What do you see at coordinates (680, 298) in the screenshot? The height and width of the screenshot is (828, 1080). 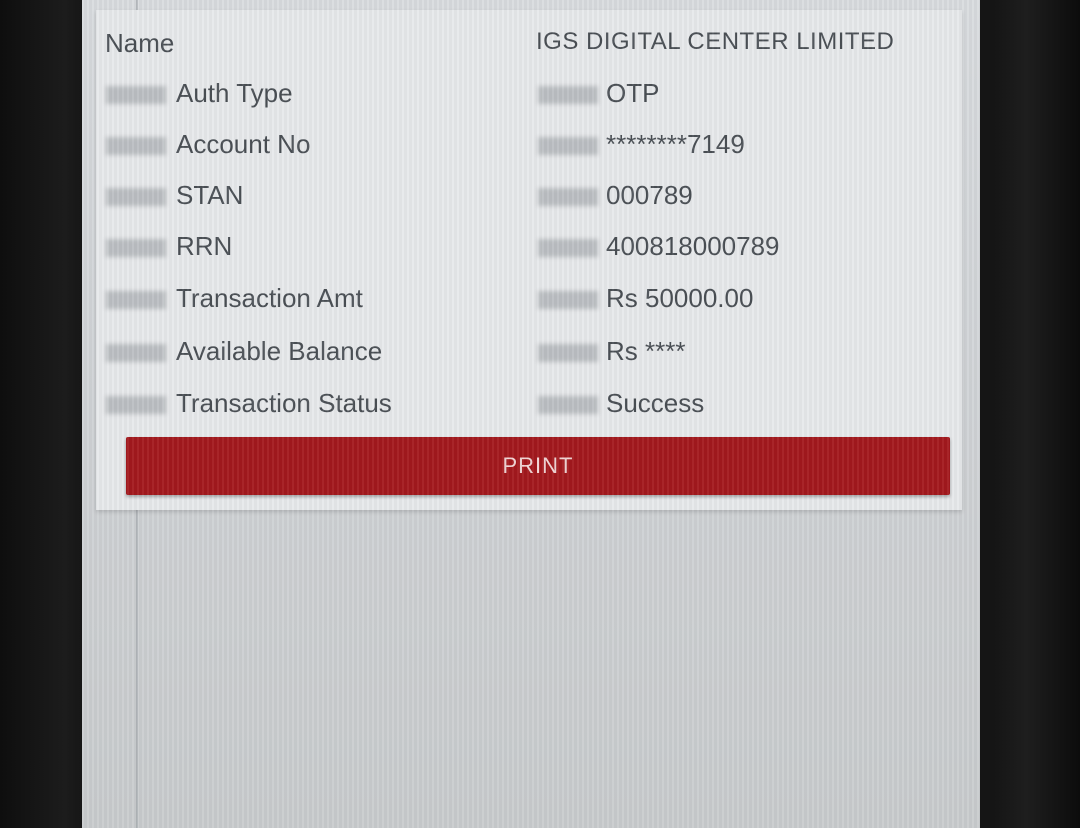 I see `transaction-amt-value: Rs 50000.00` at bounding box center [680, 298].